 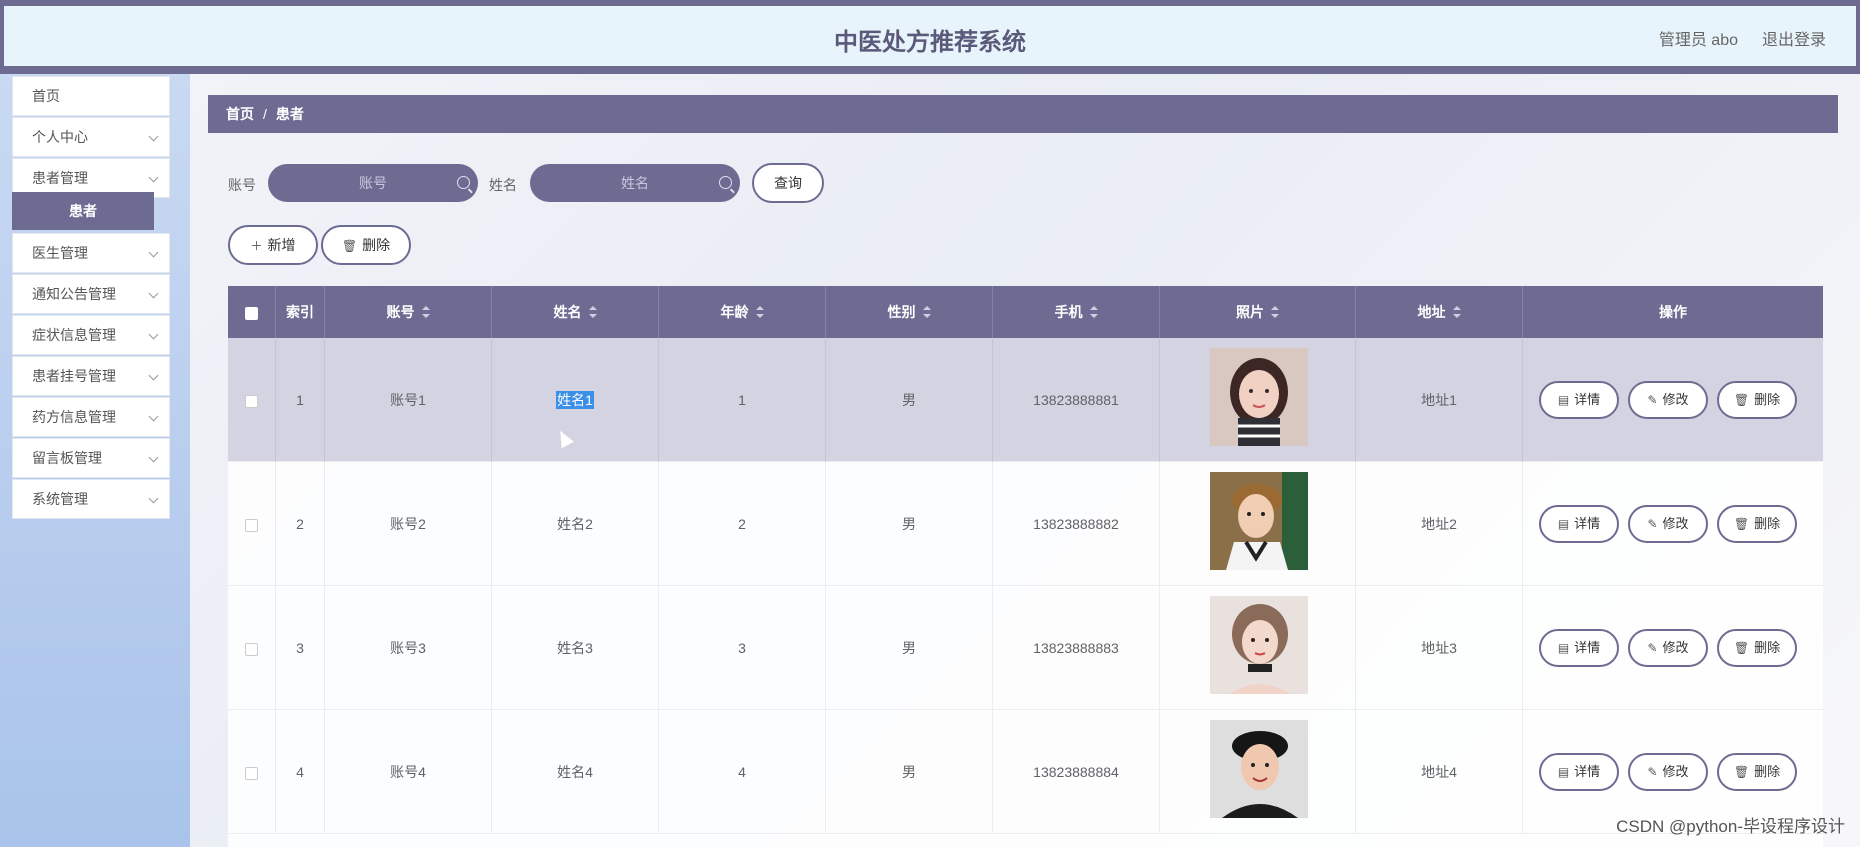 I want to click on sidebar-item-doctor-management: 医生管理, so click(x=91, y=253).